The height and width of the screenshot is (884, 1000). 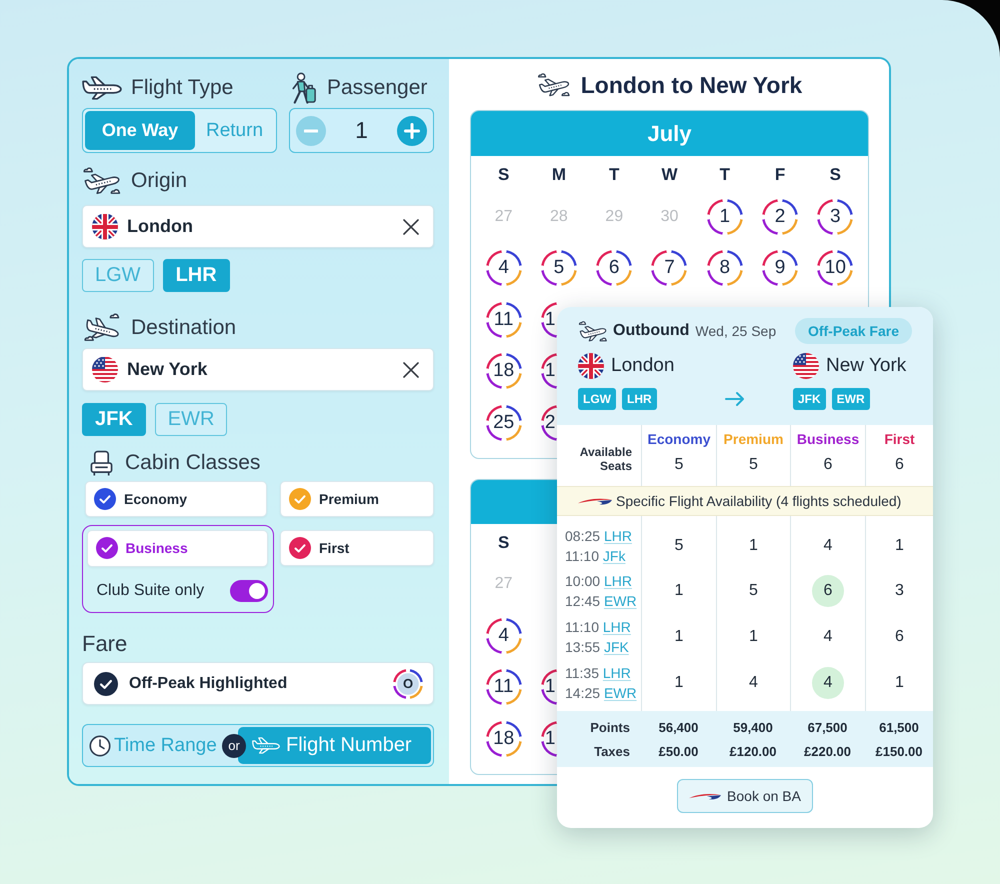 I want to click on calendar-day: 25, so click(x=504, y=422).